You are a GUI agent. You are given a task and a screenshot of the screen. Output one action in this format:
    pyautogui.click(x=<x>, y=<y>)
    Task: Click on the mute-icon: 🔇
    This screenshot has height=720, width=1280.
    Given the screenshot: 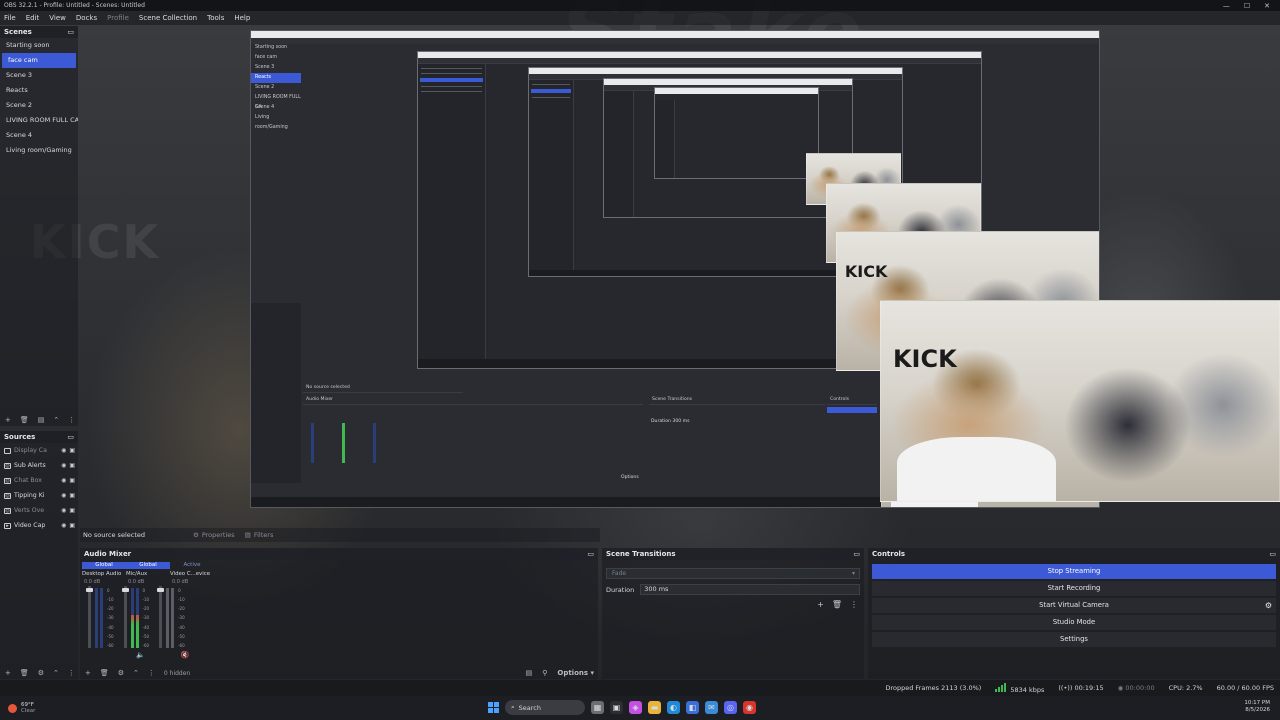 What is the action you would take?
    pyautogui.click(x=185, y=655)
    